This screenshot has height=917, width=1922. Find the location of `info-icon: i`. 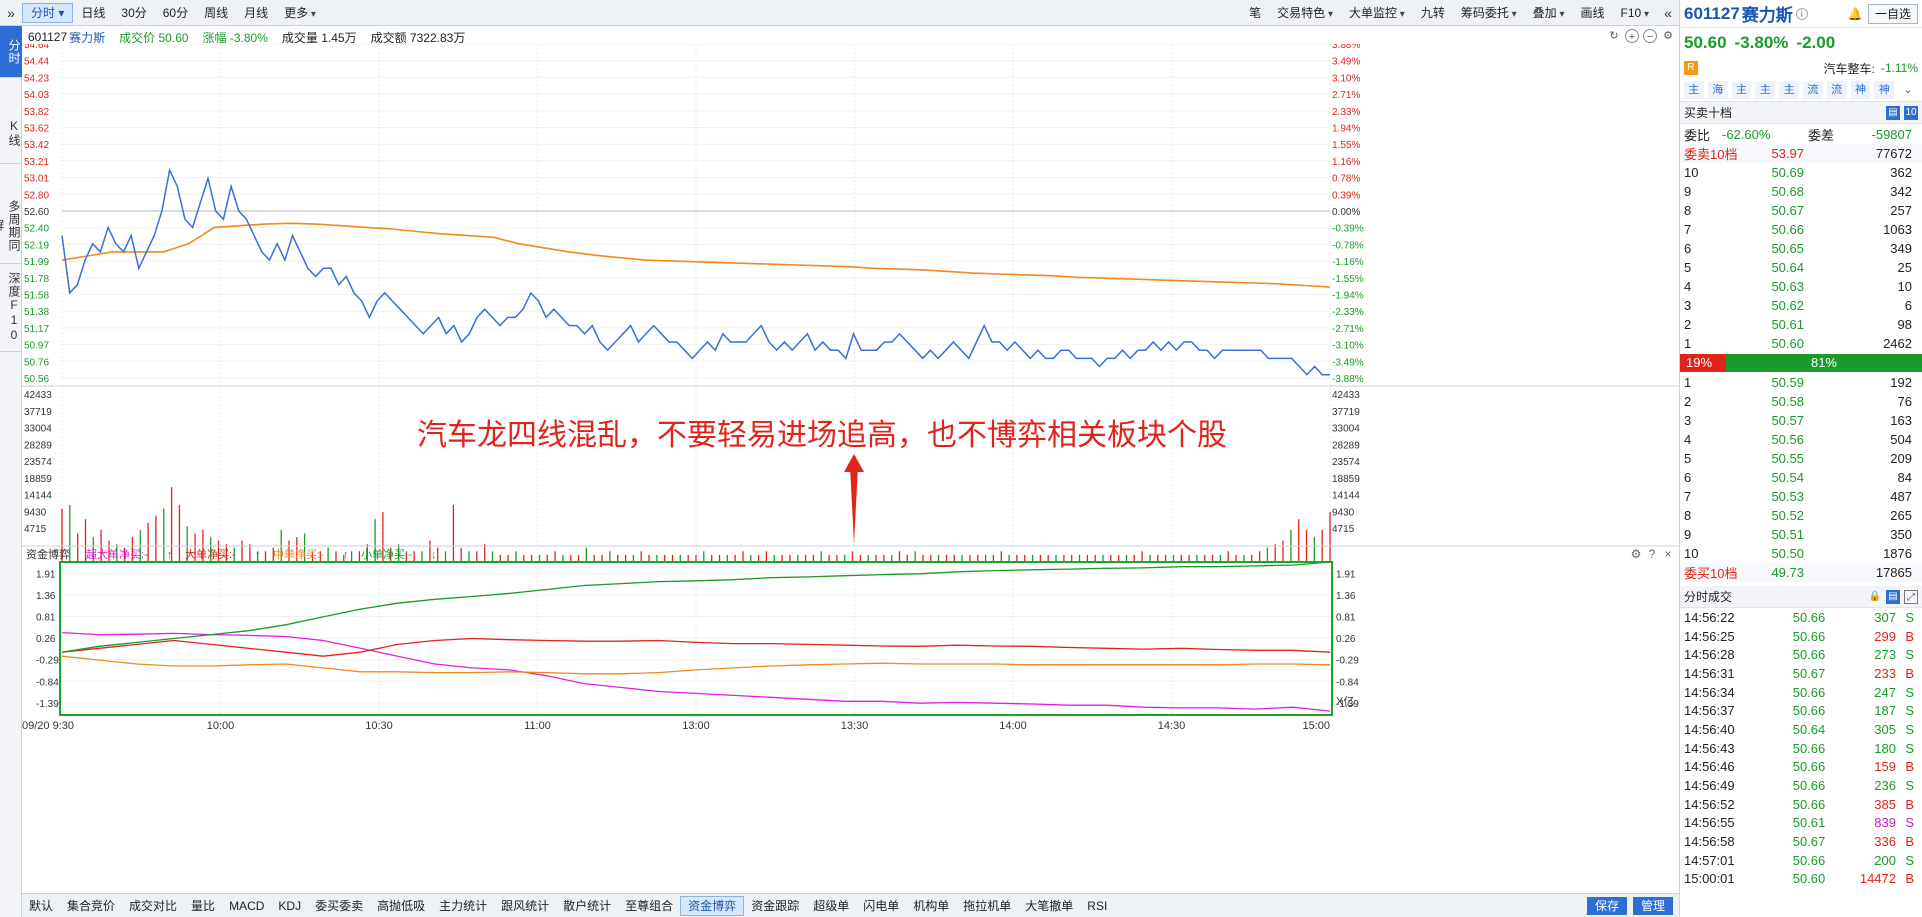

info-icon: i is located at coordinates (1801, 13).